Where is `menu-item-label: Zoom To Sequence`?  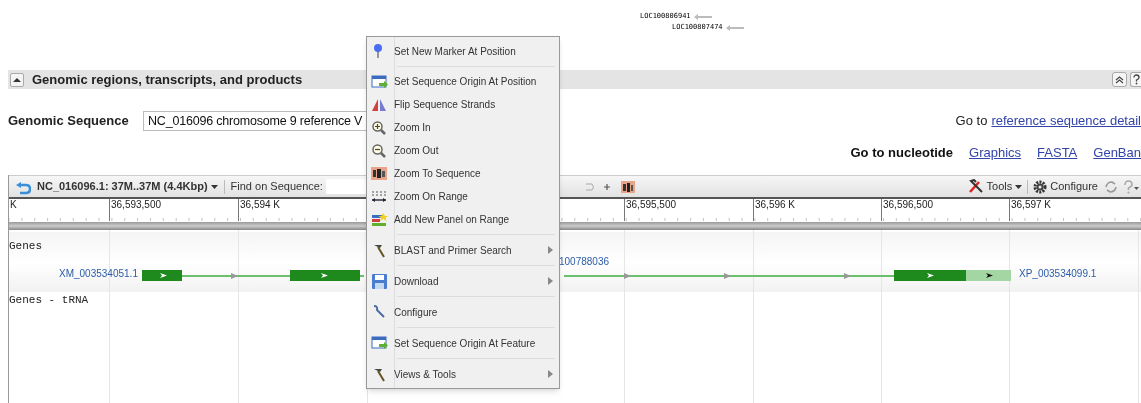
menu-item-label: Zoom To Sequence is located at coordinates (437, 174).